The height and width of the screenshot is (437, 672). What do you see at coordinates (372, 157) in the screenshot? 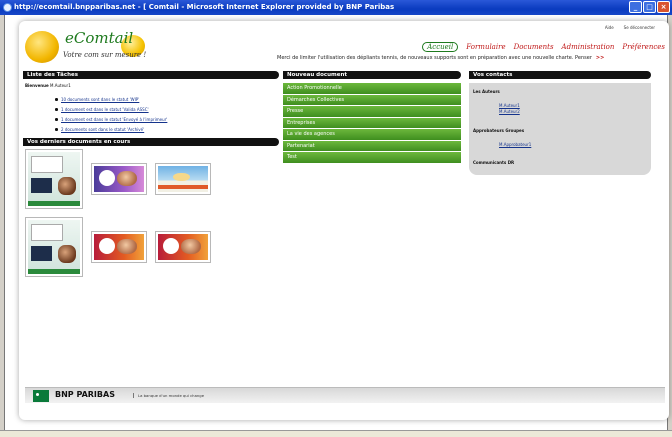
I see `menu-item: Test` at bounding box center [372, 157].